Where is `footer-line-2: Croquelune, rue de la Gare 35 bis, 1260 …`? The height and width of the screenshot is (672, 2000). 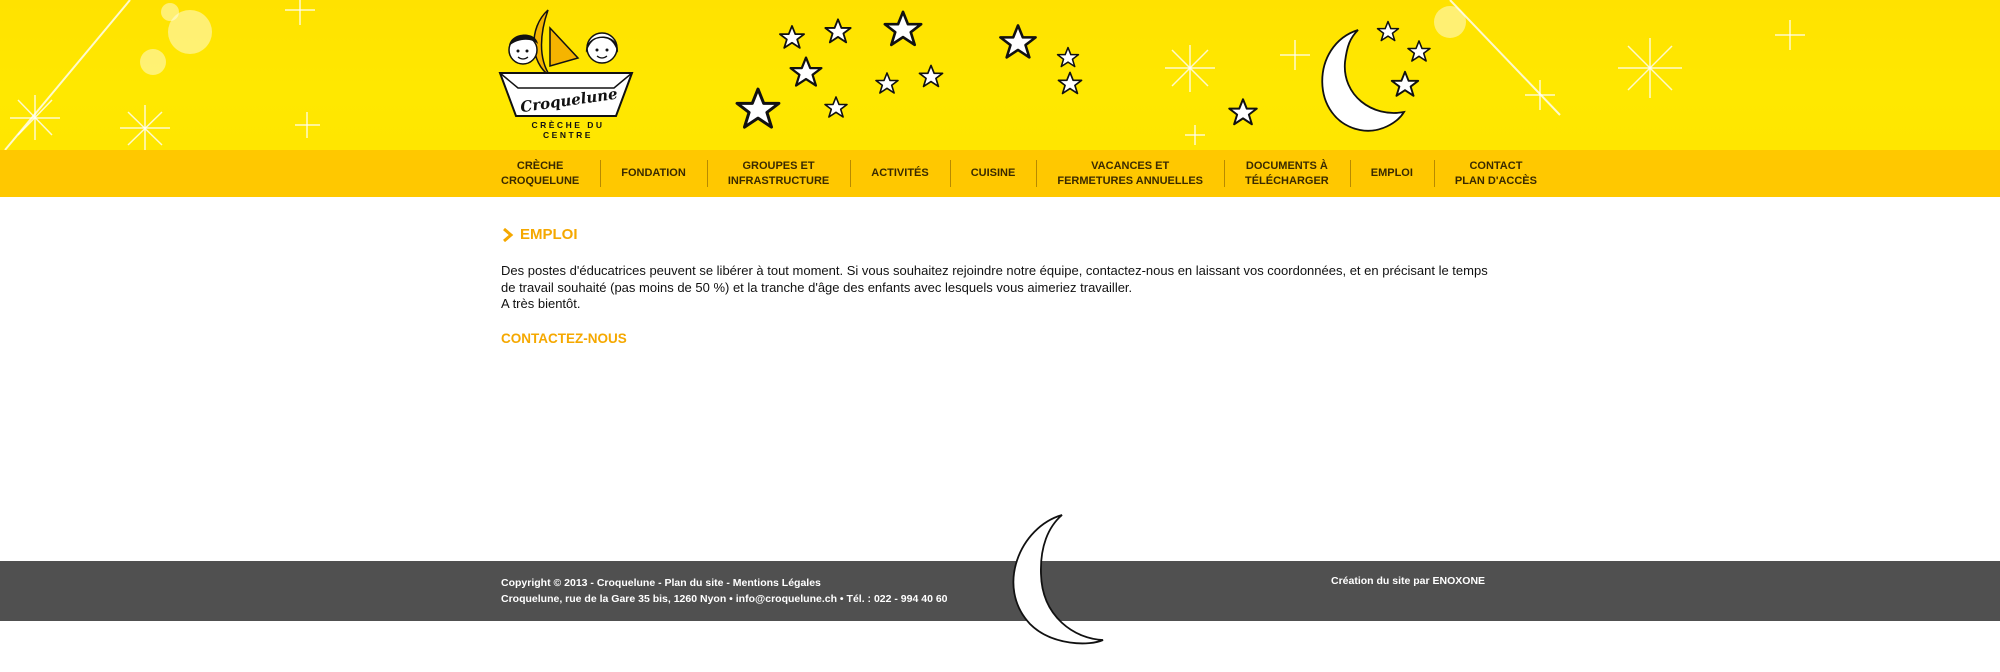
footer-line-2: Croquelune, rue de la Gare 35 bis, 1260 … is located at coordinates (724, 599).